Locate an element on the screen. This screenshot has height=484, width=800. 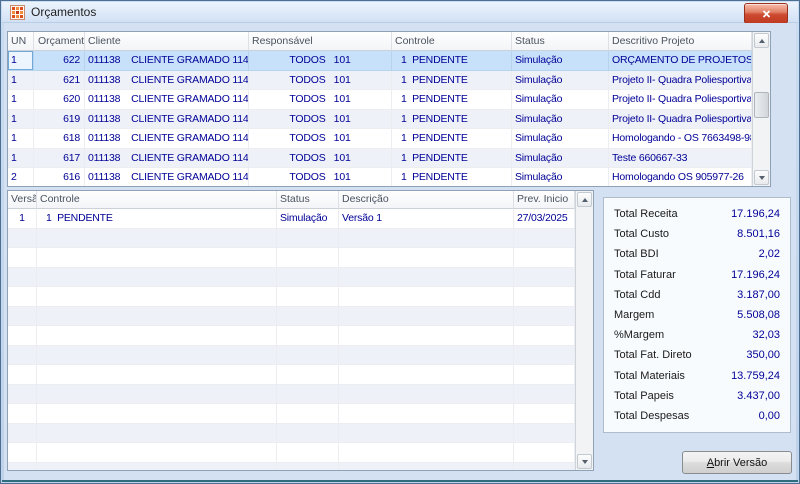
col-header-versao: Versão is located at coordinates (22, 200).